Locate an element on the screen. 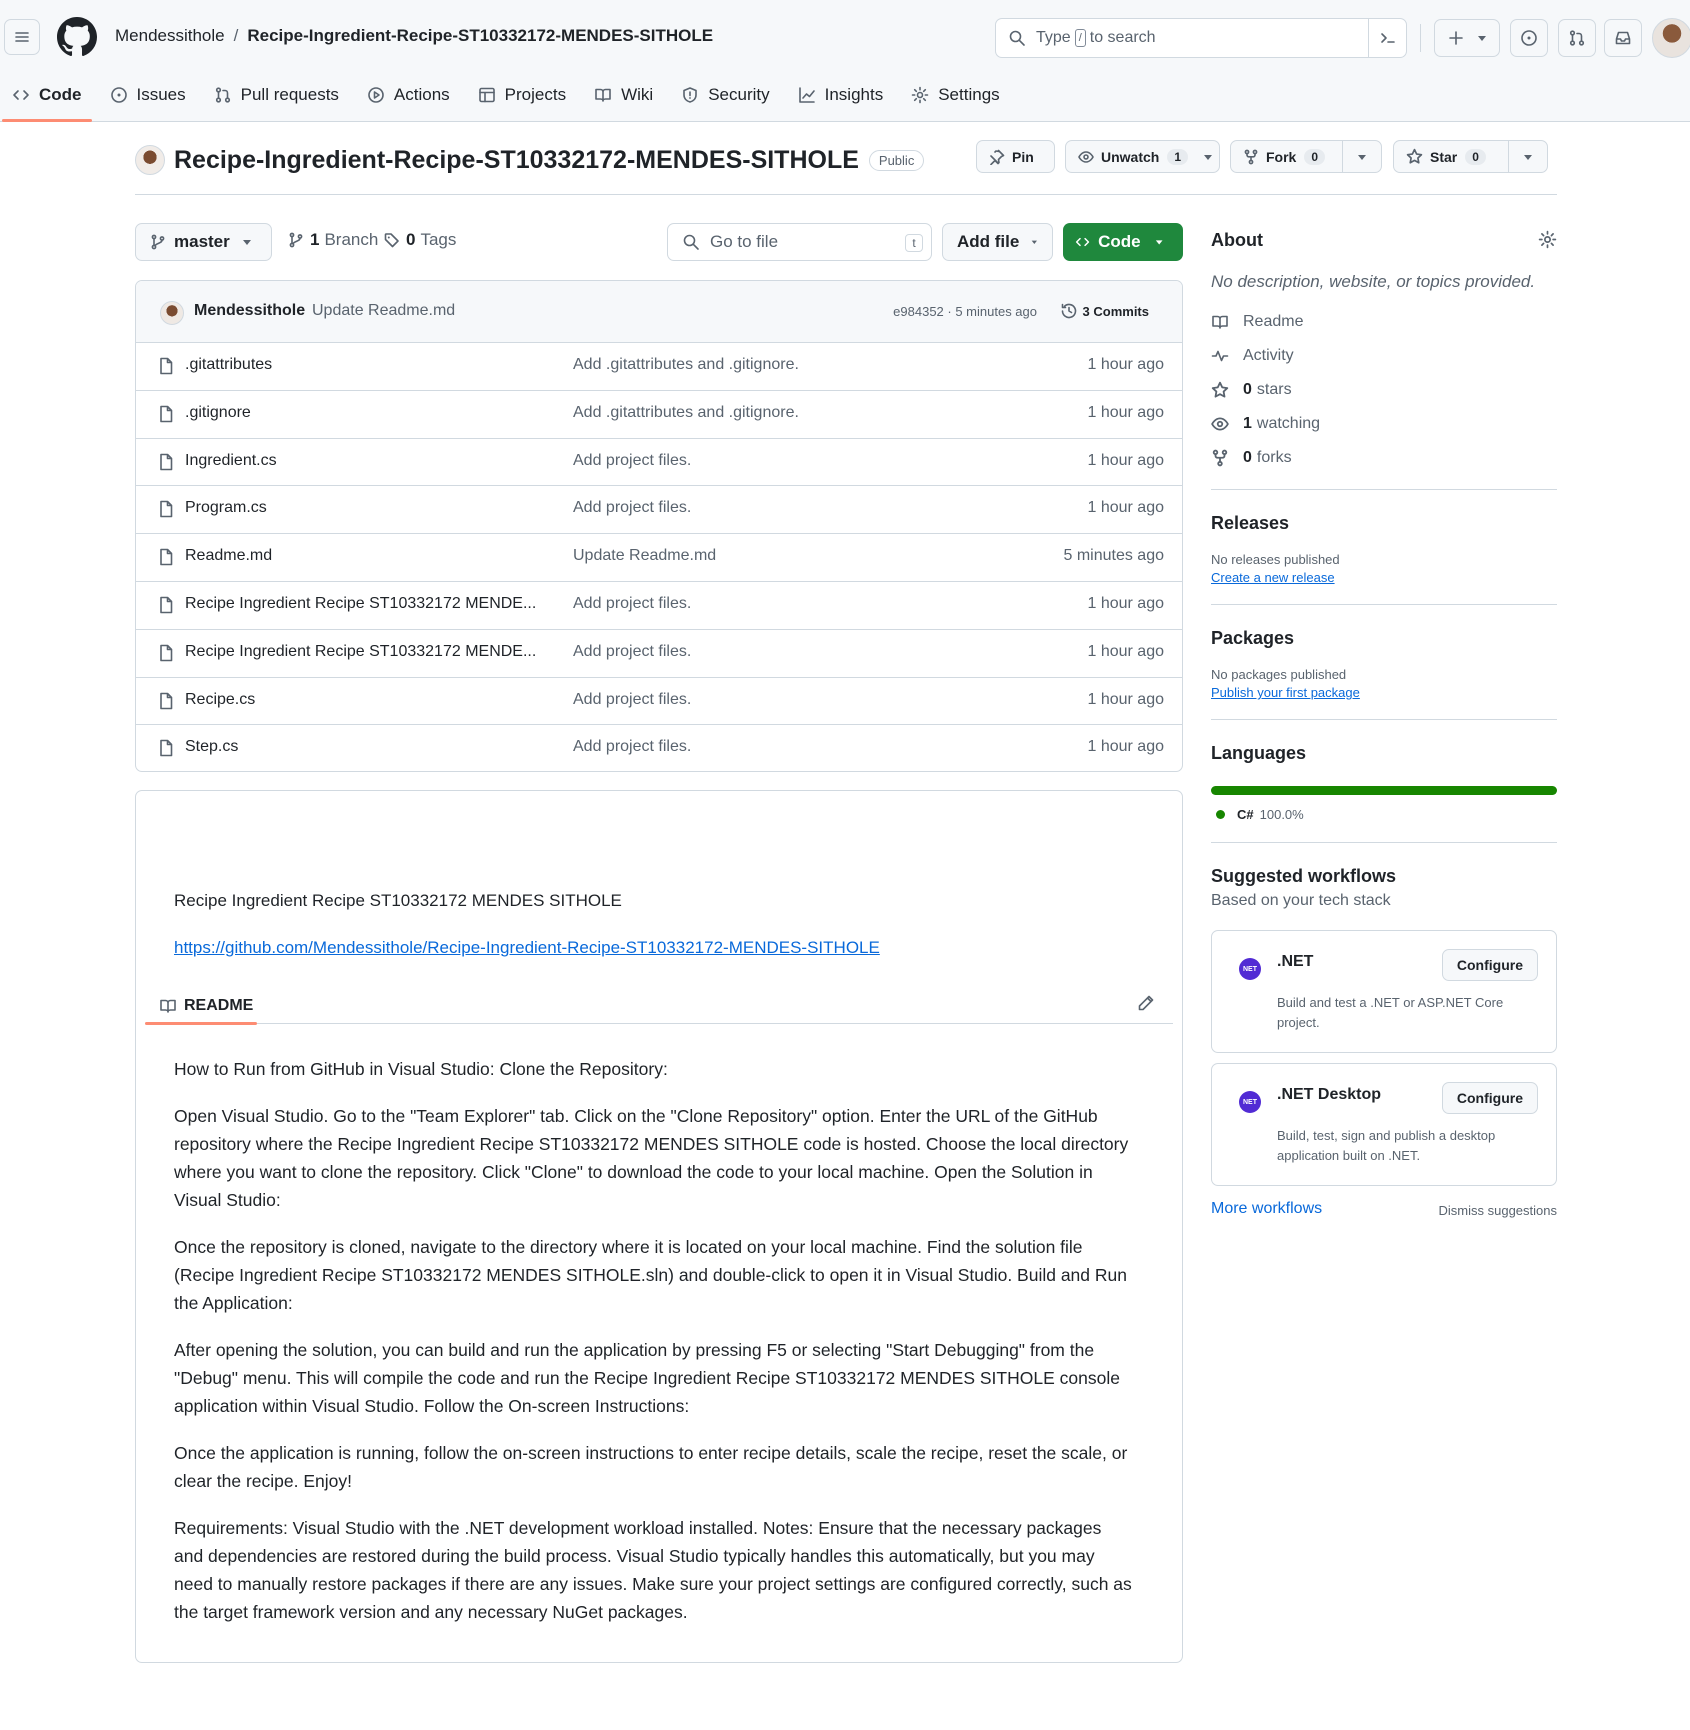 The image size is (1690, 1730). stars-link: 0 stars is located at coordinates (1384, 390).